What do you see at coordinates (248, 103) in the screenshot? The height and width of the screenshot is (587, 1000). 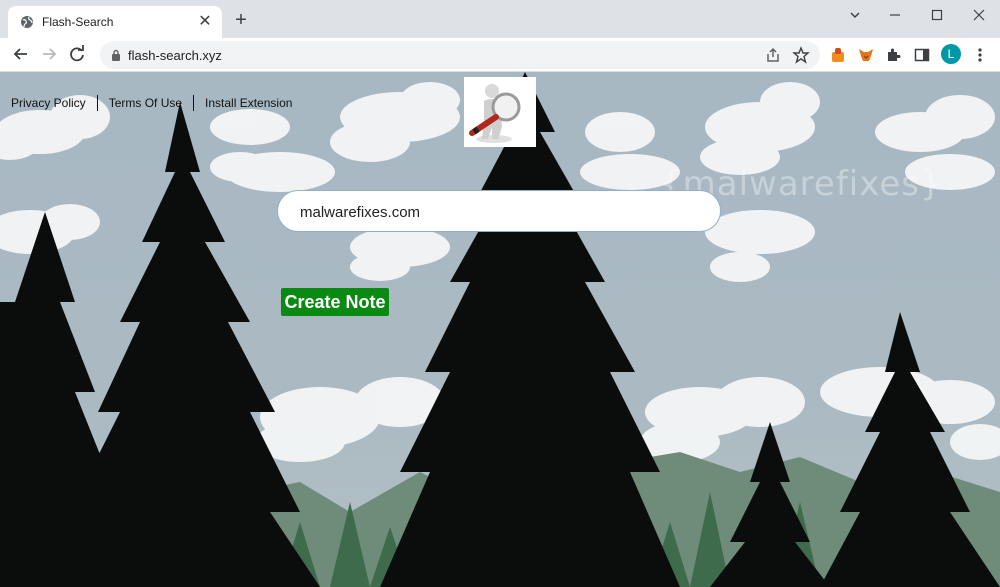 I see `install-extension-link: Install Extension` at bounding box center [248, 103].